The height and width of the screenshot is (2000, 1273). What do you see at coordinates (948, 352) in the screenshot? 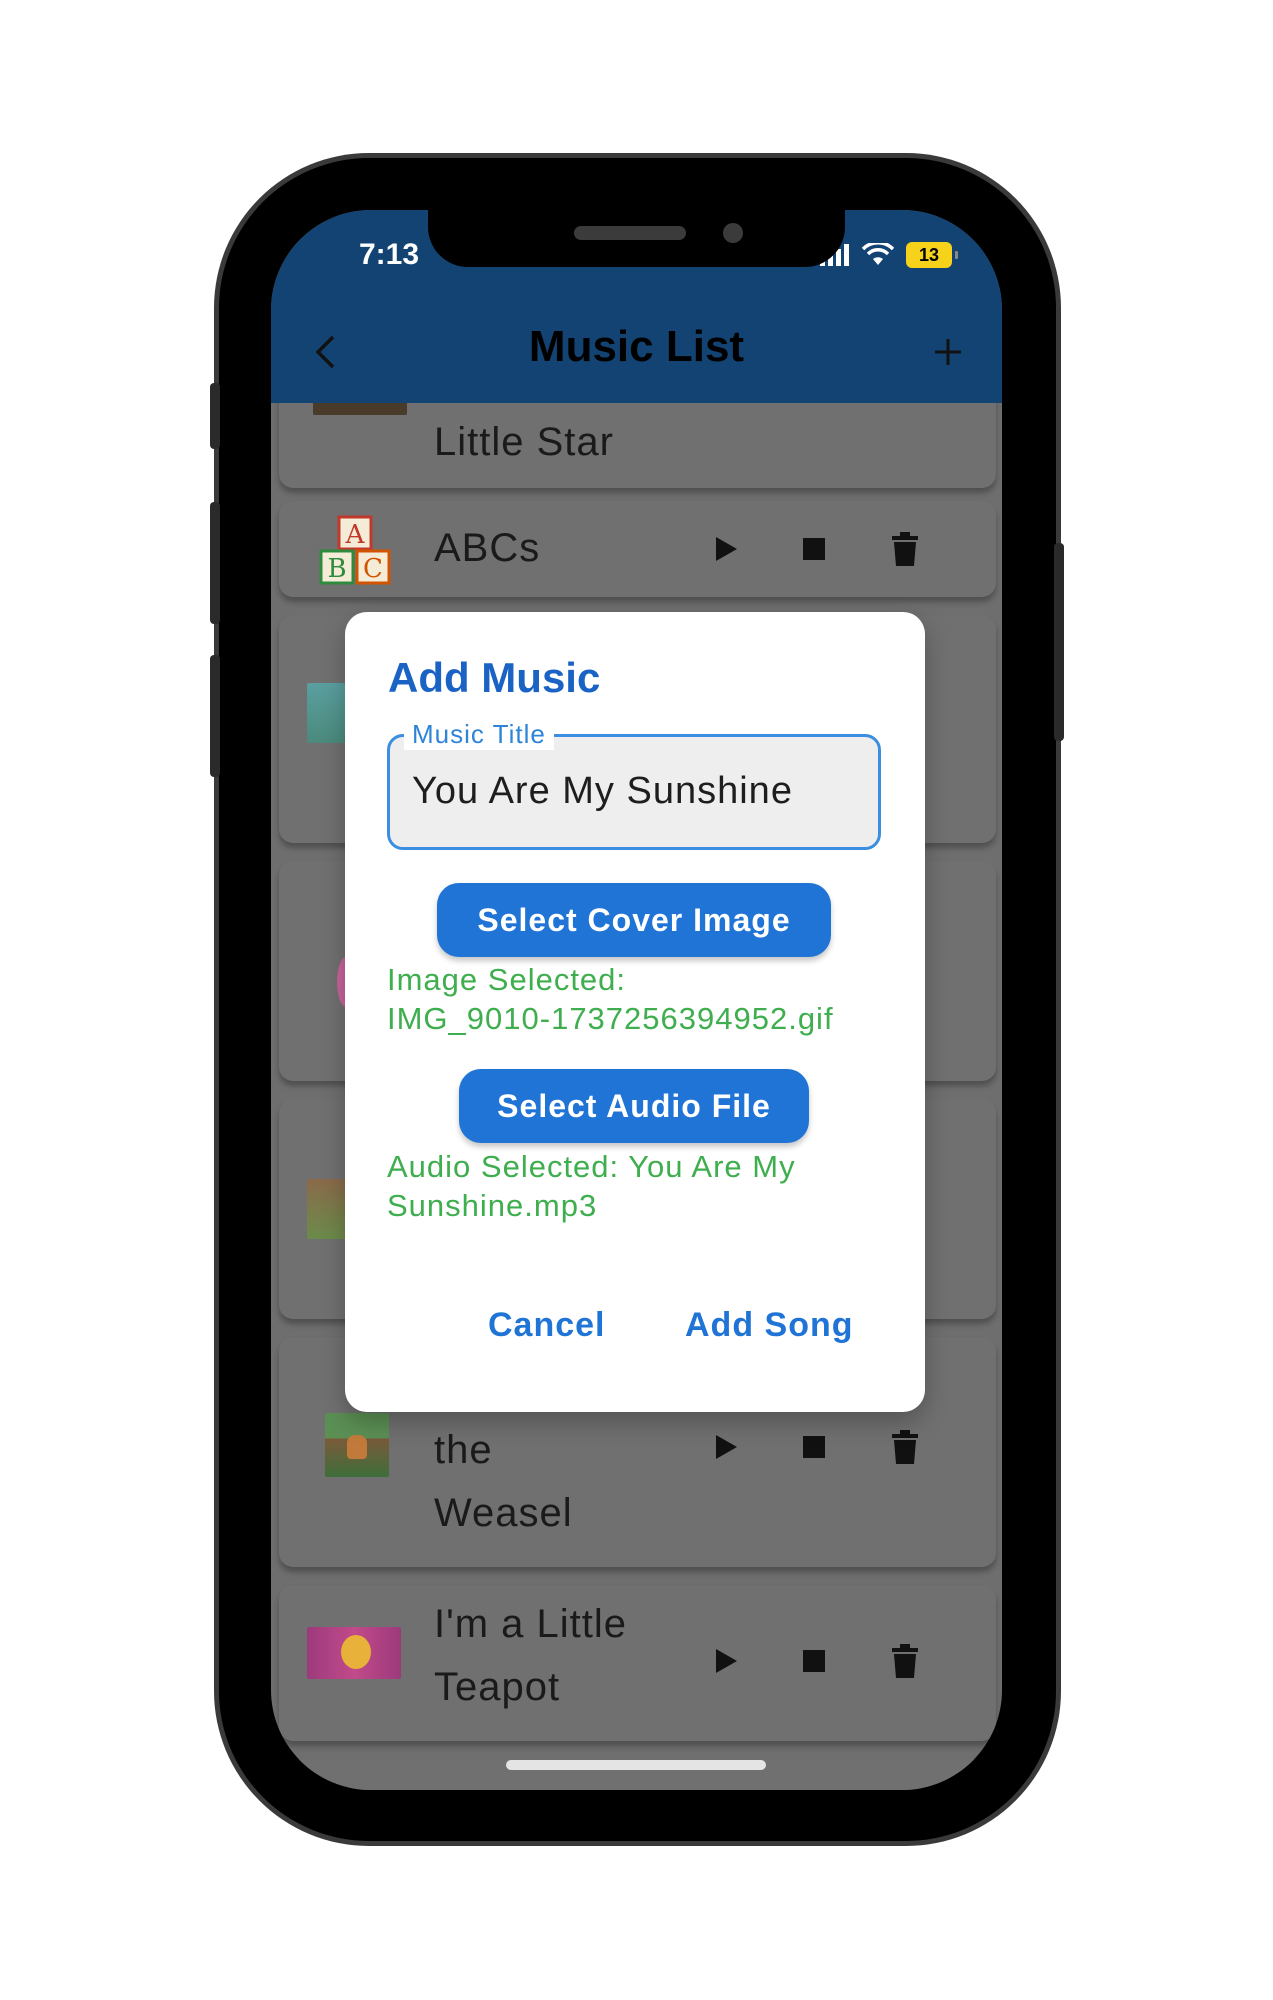
I see `add-icon` at bounding box center [948, 352].